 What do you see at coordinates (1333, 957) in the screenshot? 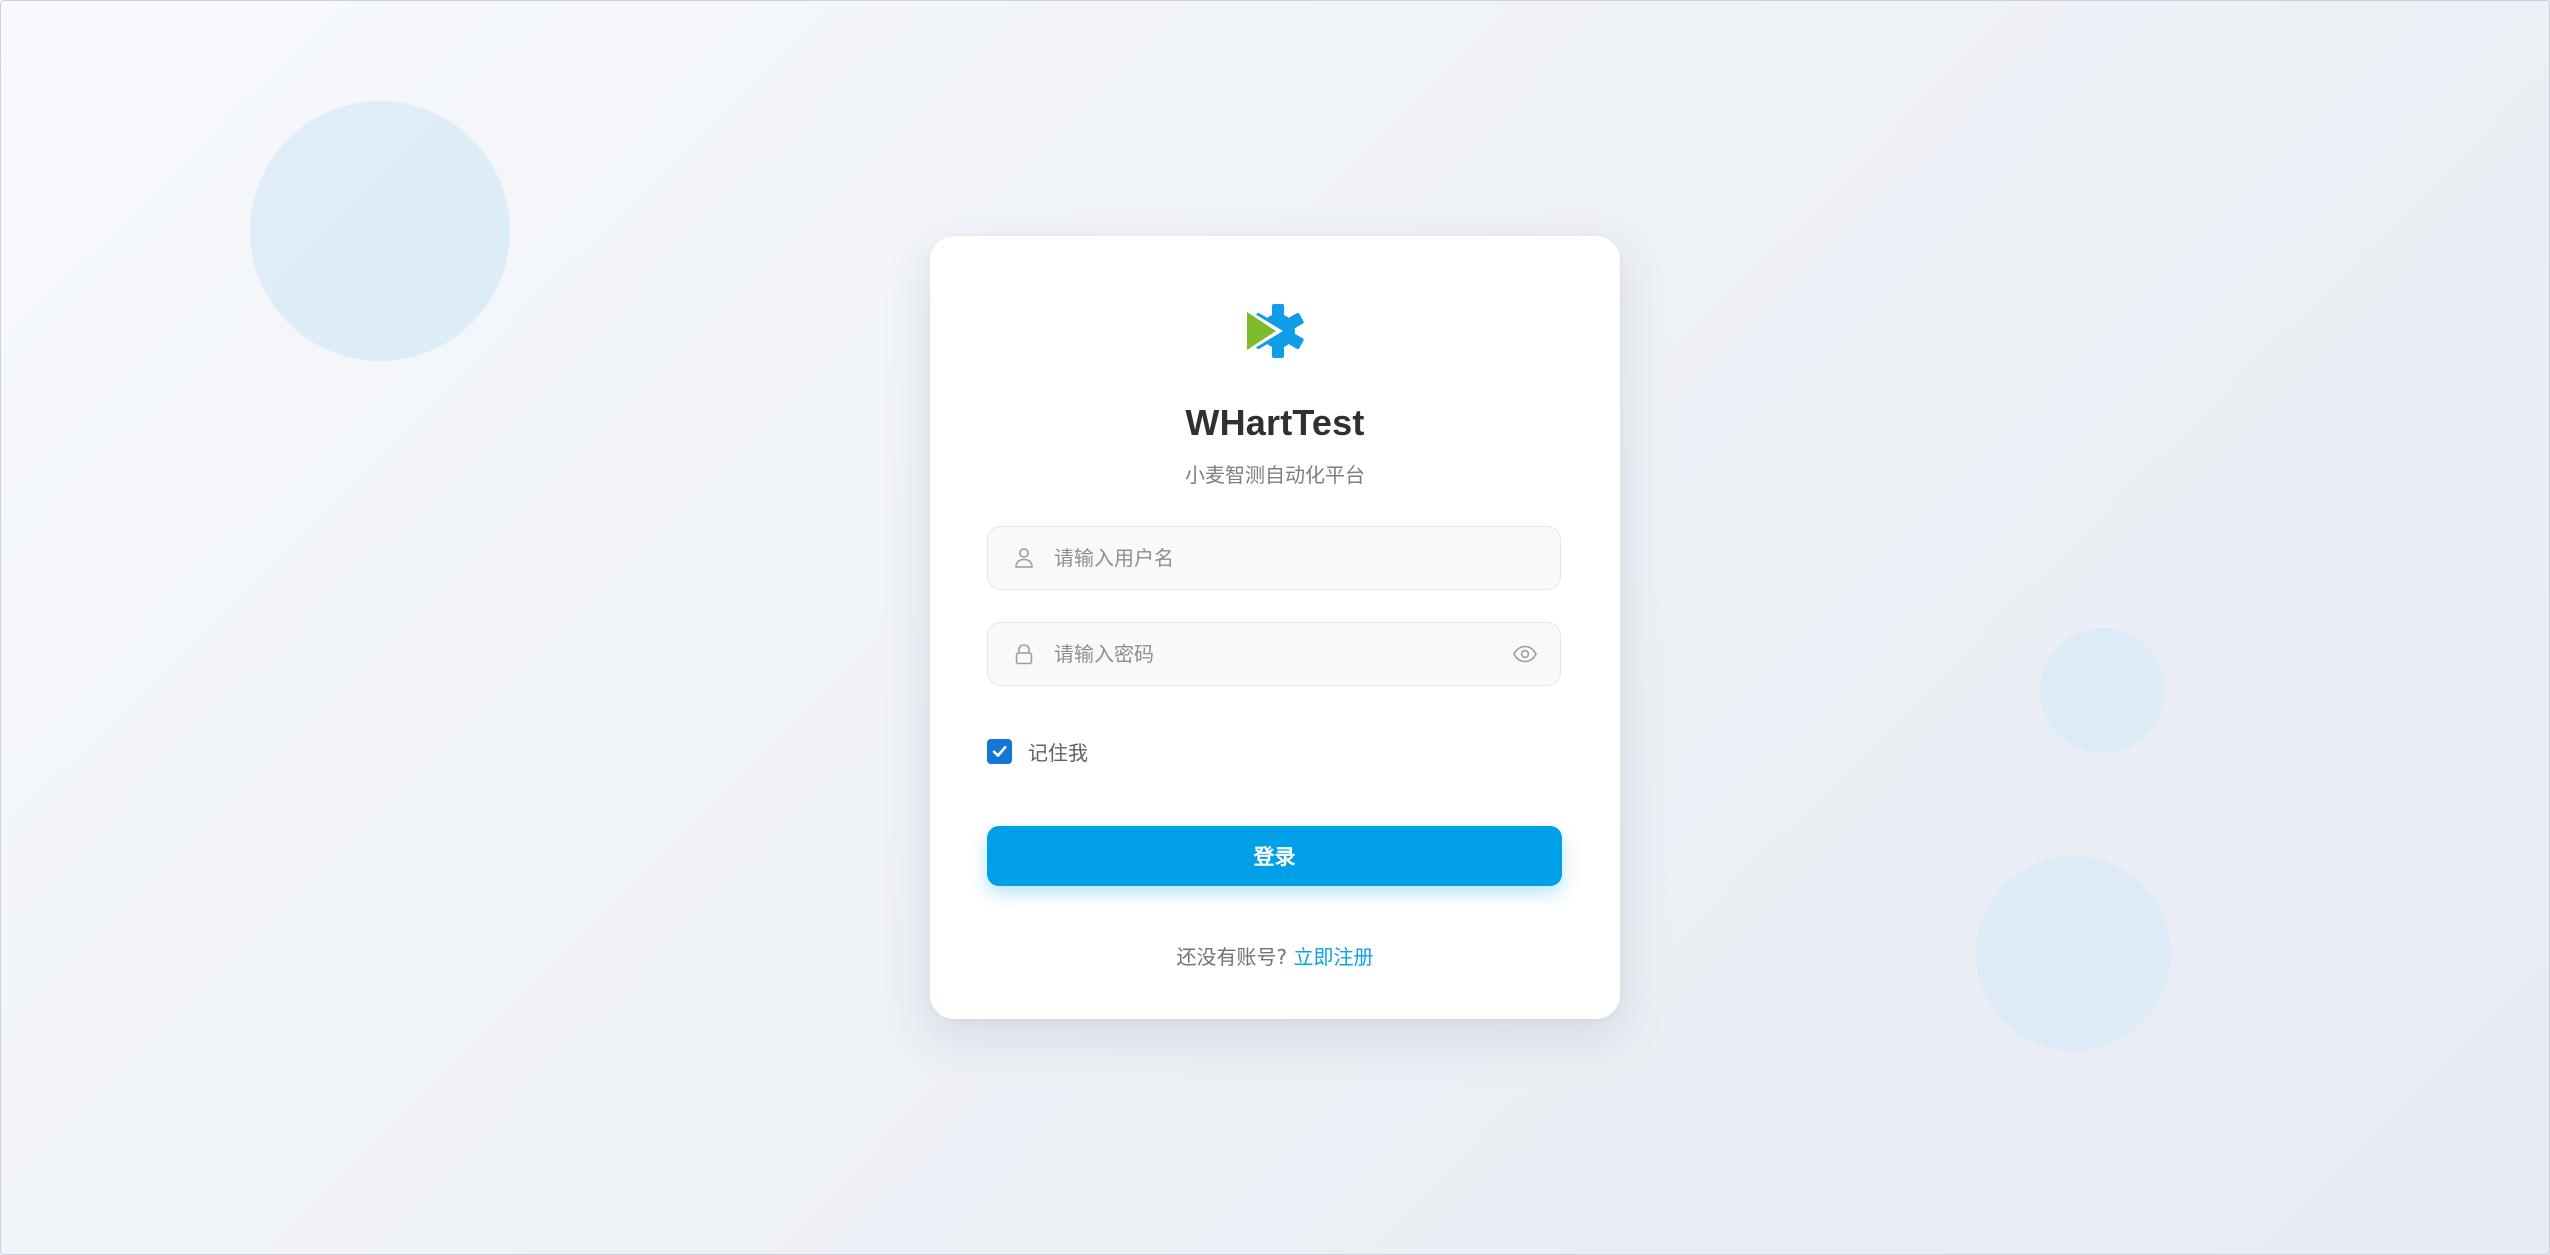
I see `register-link: 立即注册` at bounding box center [1333, 957].